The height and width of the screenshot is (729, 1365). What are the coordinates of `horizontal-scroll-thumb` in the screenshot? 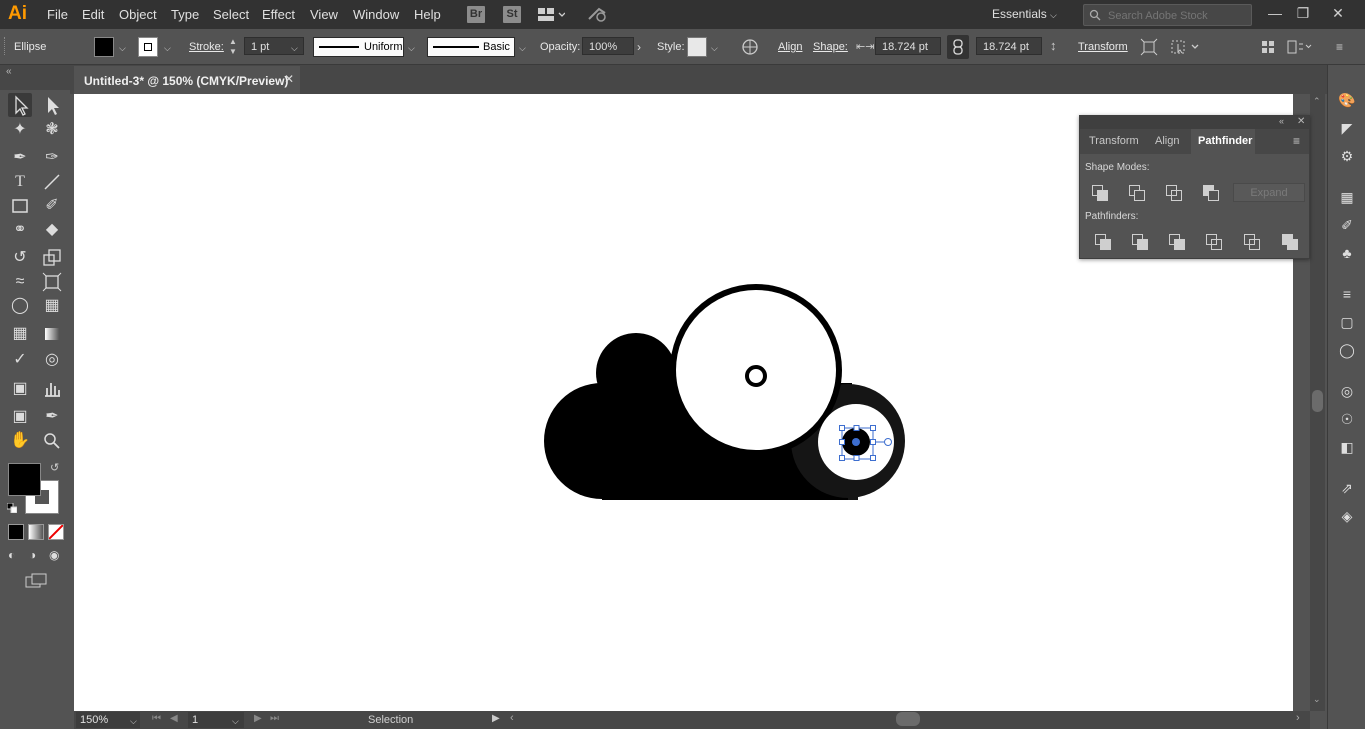 It's located at (908, 719).